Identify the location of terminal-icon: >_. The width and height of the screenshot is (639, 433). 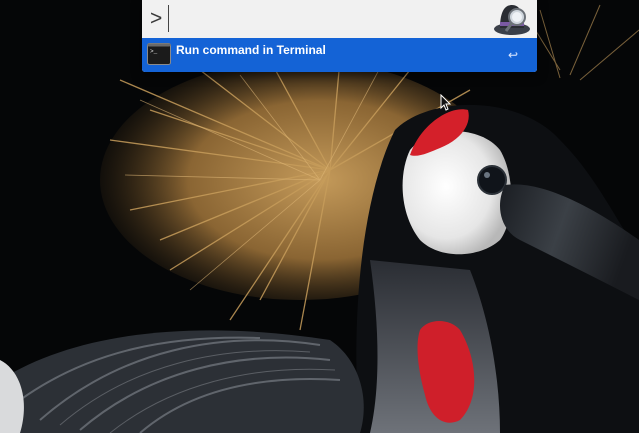
(159, 54).